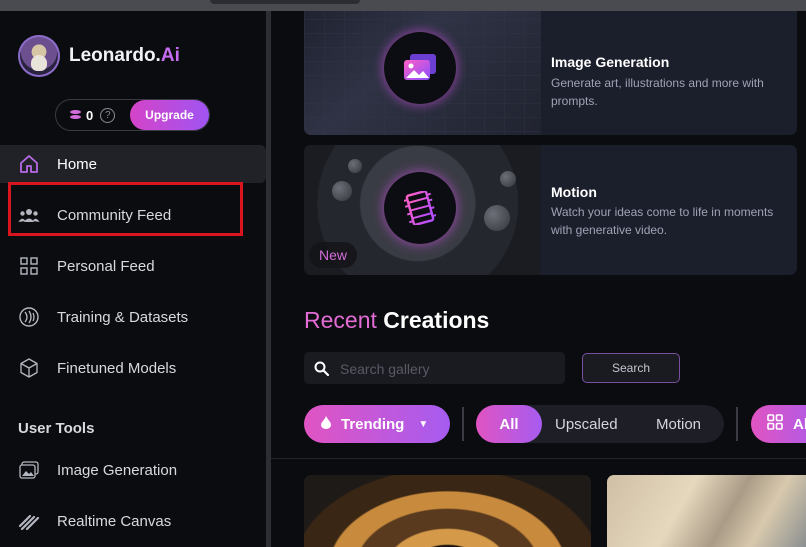  Describe the element at coordinates (29, 317) in the screenshot. I see `training-icon` at that location.